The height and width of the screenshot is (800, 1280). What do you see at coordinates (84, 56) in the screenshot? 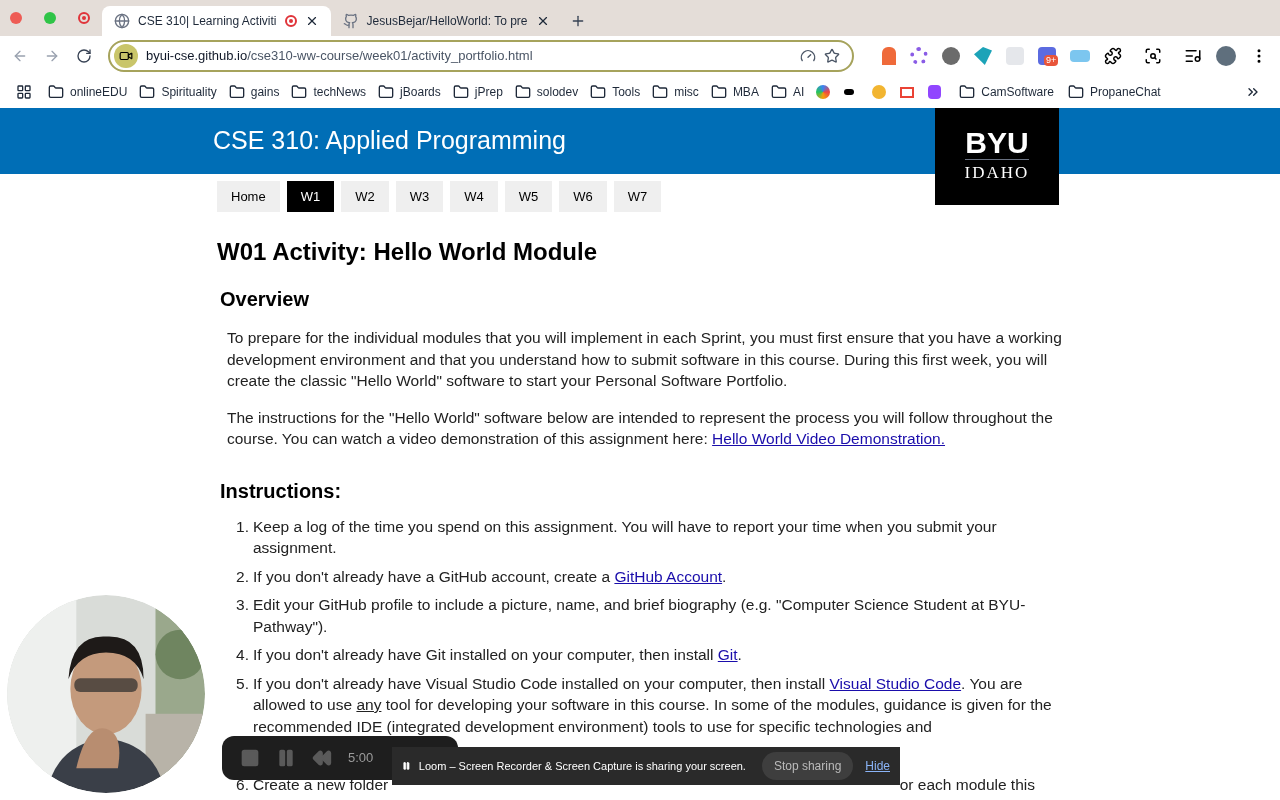
I see `reload-icon` at bounding box center [84, 56].